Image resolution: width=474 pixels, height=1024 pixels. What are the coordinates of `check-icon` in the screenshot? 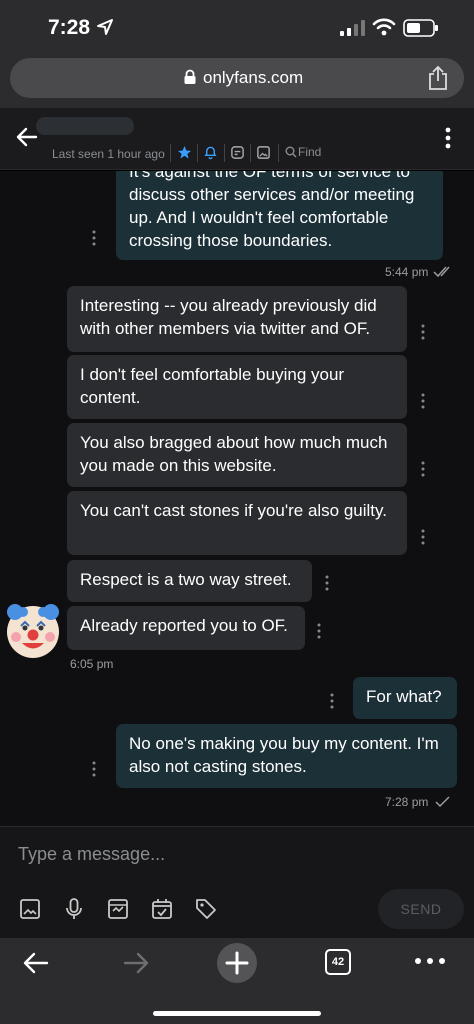 It's located at (442, 802).